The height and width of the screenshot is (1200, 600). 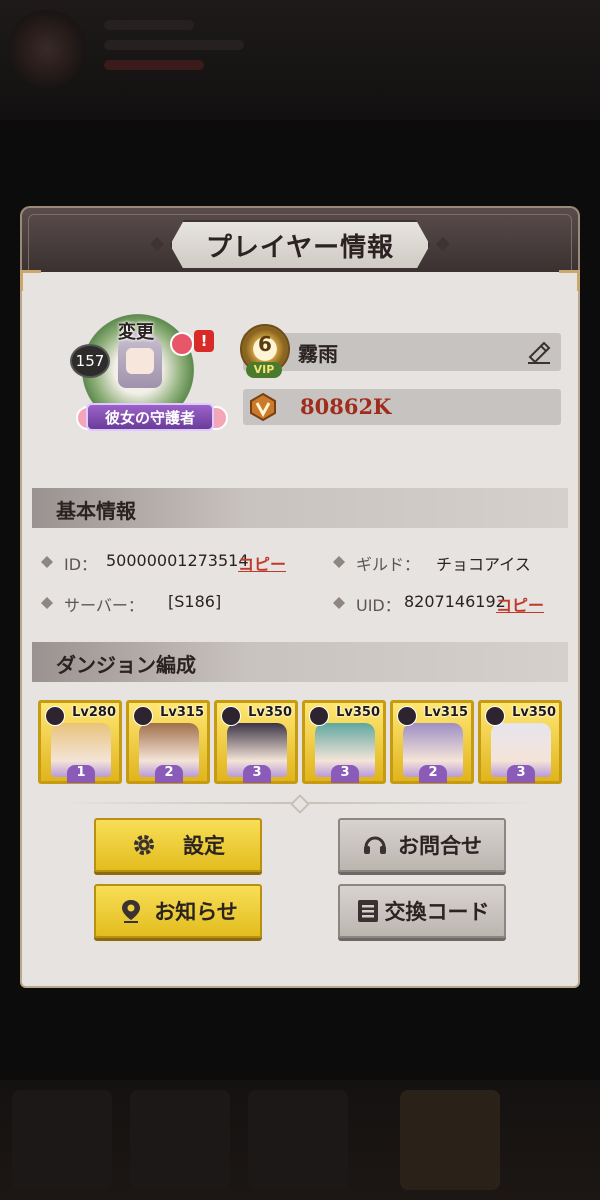 I want to click on gear-icon, so click(x=144, y=845).